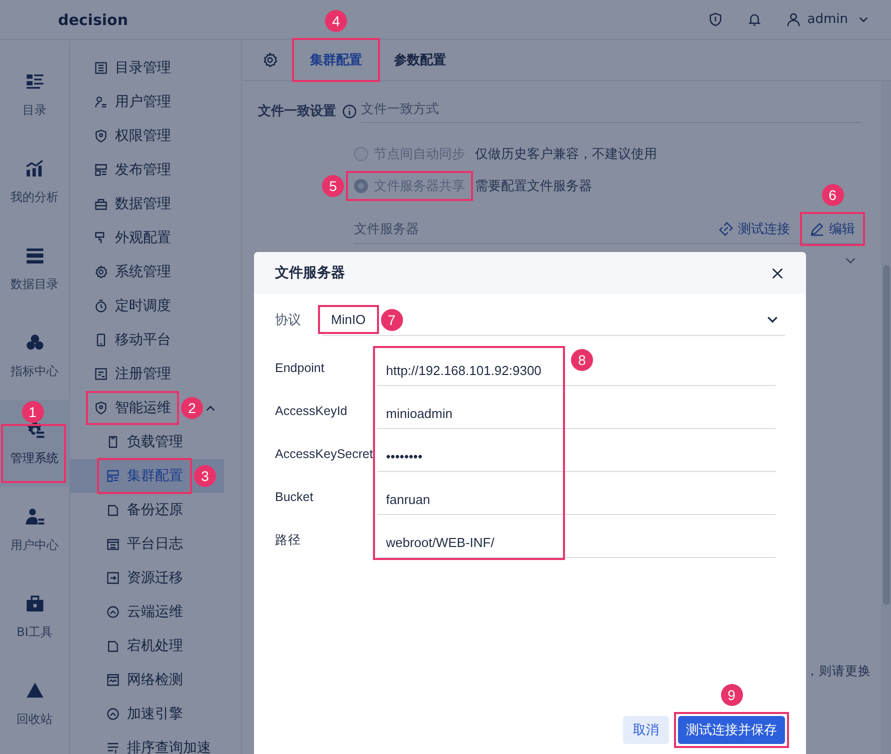  I want to click on person-icon, so click(101, 102).